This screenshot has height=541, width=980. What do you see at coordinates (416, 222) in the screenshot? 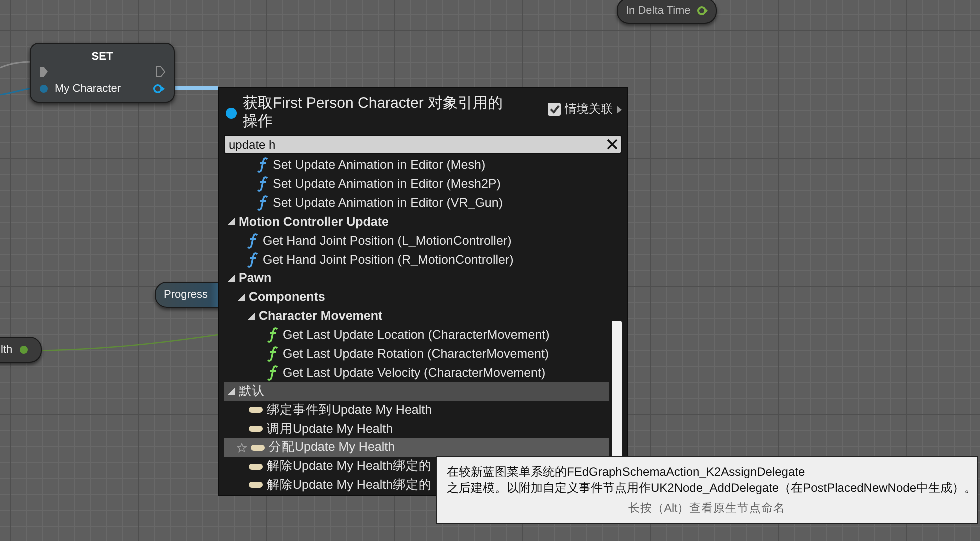
I see `category-row: Motion Controller Update` at bounding box center [416, 222].